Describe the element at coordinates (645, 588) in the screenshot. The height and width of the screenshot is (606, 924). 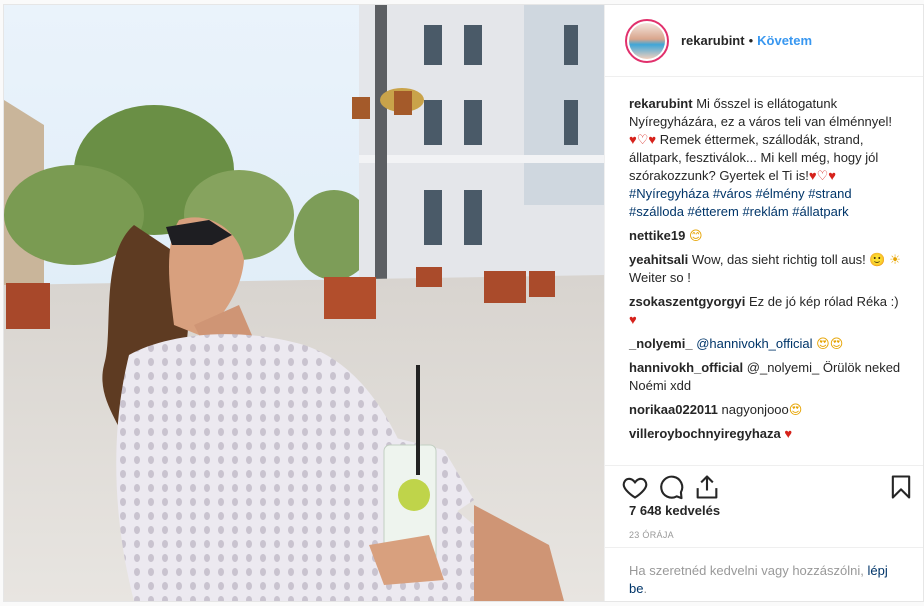
I see `login-prompt-suffix: .` at that location.